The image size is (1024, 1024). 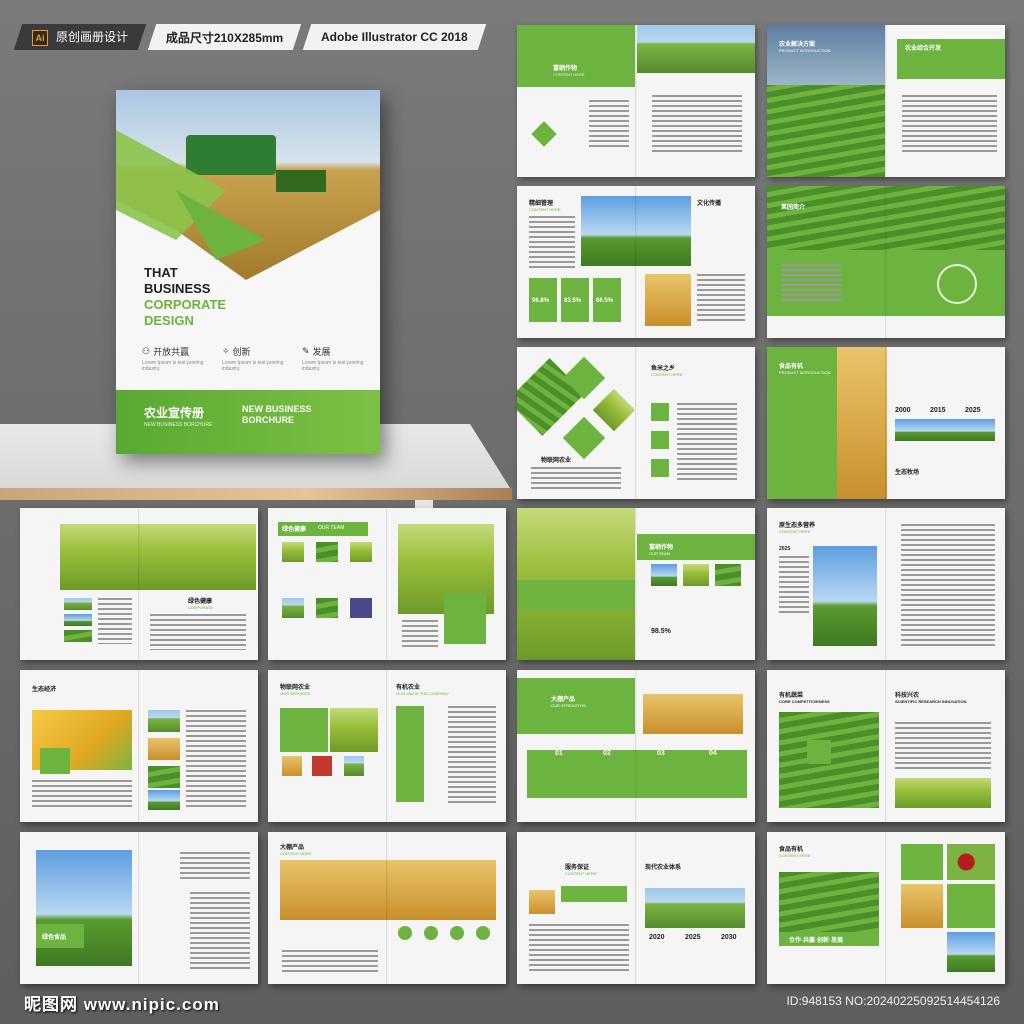 I want to click on spread-title: 食品有机 CONTENT HERE, so click(x=794, y=851).